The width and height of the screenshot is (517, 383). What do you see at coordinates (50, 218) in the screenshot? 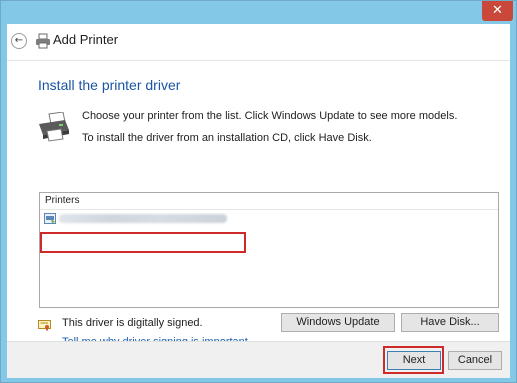
I see `printer-item-icon` at bounding box center [50, 218].